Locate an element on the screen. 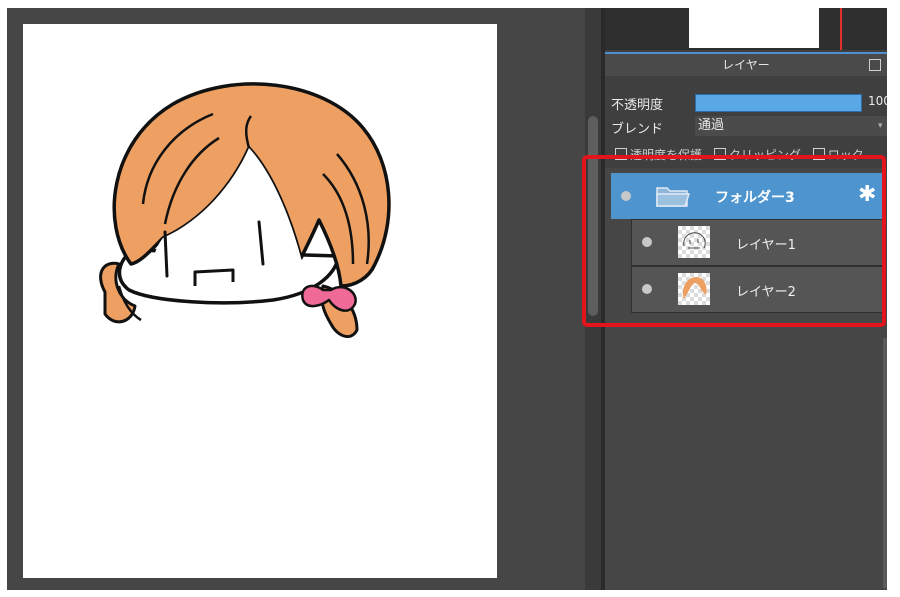 The height and width of the screenshot is (597, 900). opacity-value: 100 is located at coordinates (877, 101).